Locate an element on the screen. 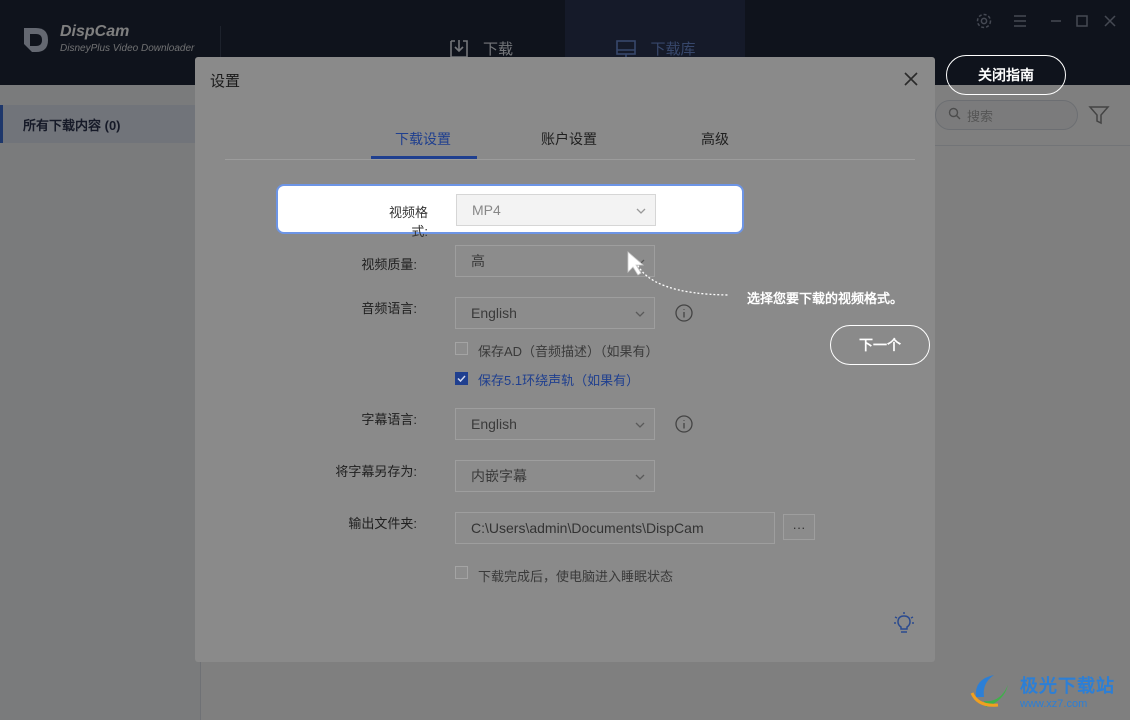  guide-pointer-arrow-icon is located at coordinates (677, 278).